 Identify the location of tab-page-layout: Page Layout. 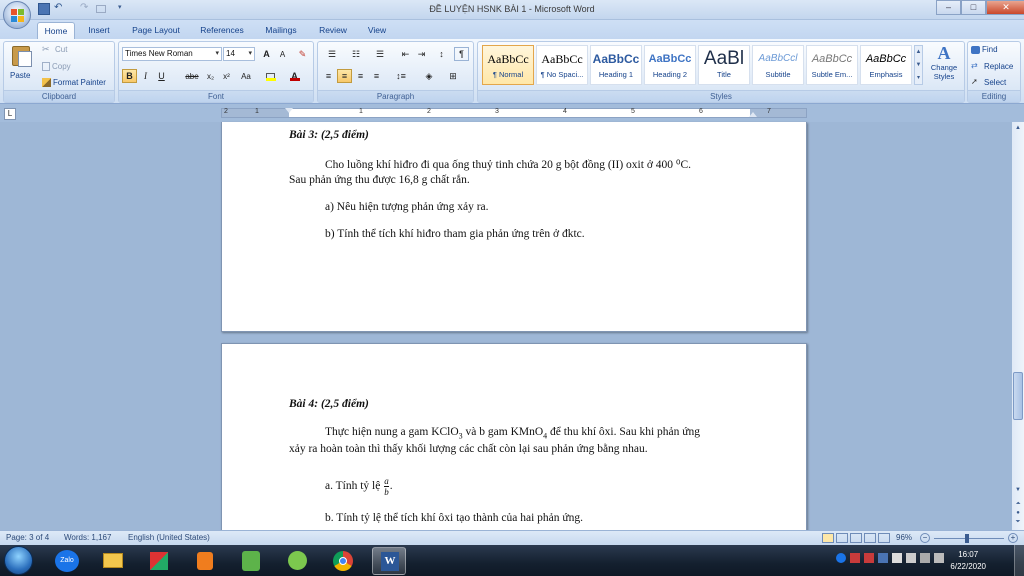
(156, 30).